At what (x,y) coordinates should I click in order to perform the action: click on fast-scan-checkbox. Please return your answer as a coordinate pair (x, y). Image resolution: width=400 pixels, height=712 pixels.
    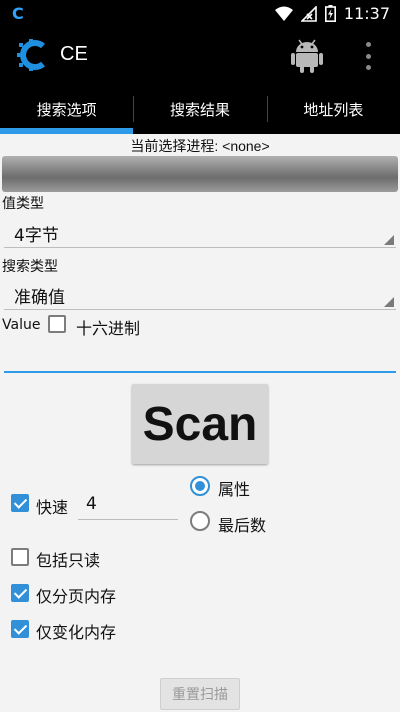
    Looking at the image, I should click on (20, 503).